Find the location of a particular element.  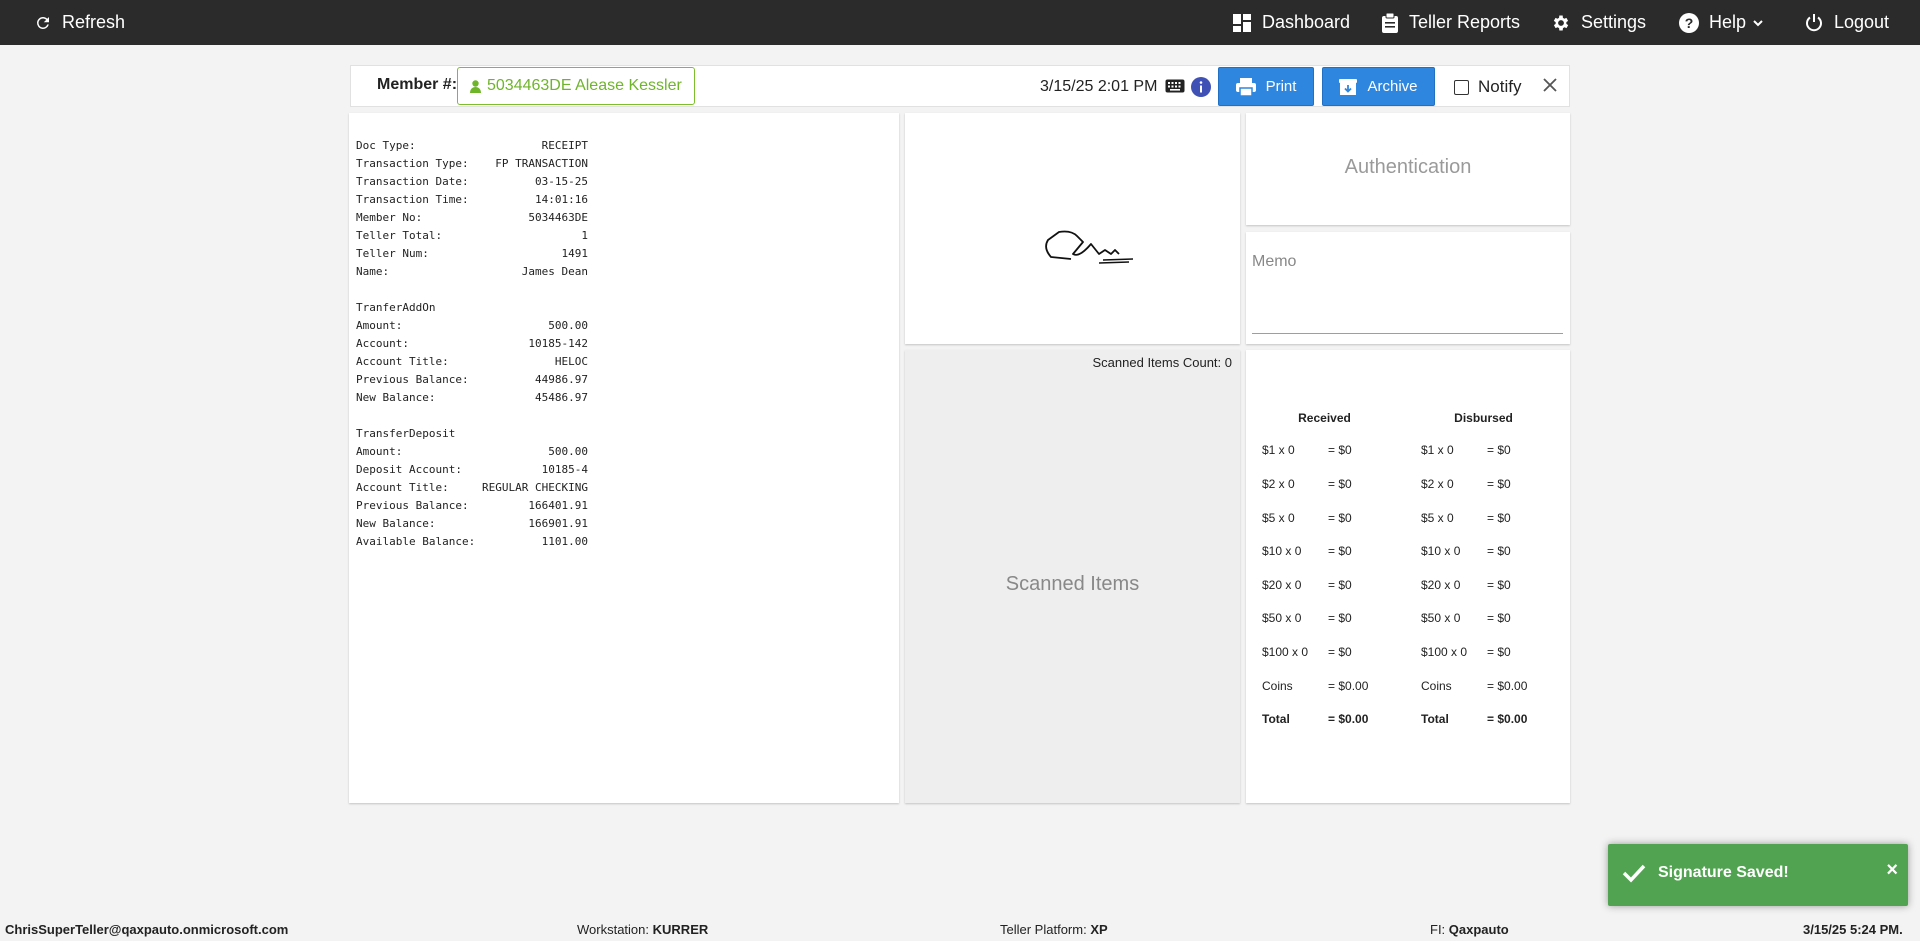

authentication-panel: Authentication is located at coordinates (1408, 169).